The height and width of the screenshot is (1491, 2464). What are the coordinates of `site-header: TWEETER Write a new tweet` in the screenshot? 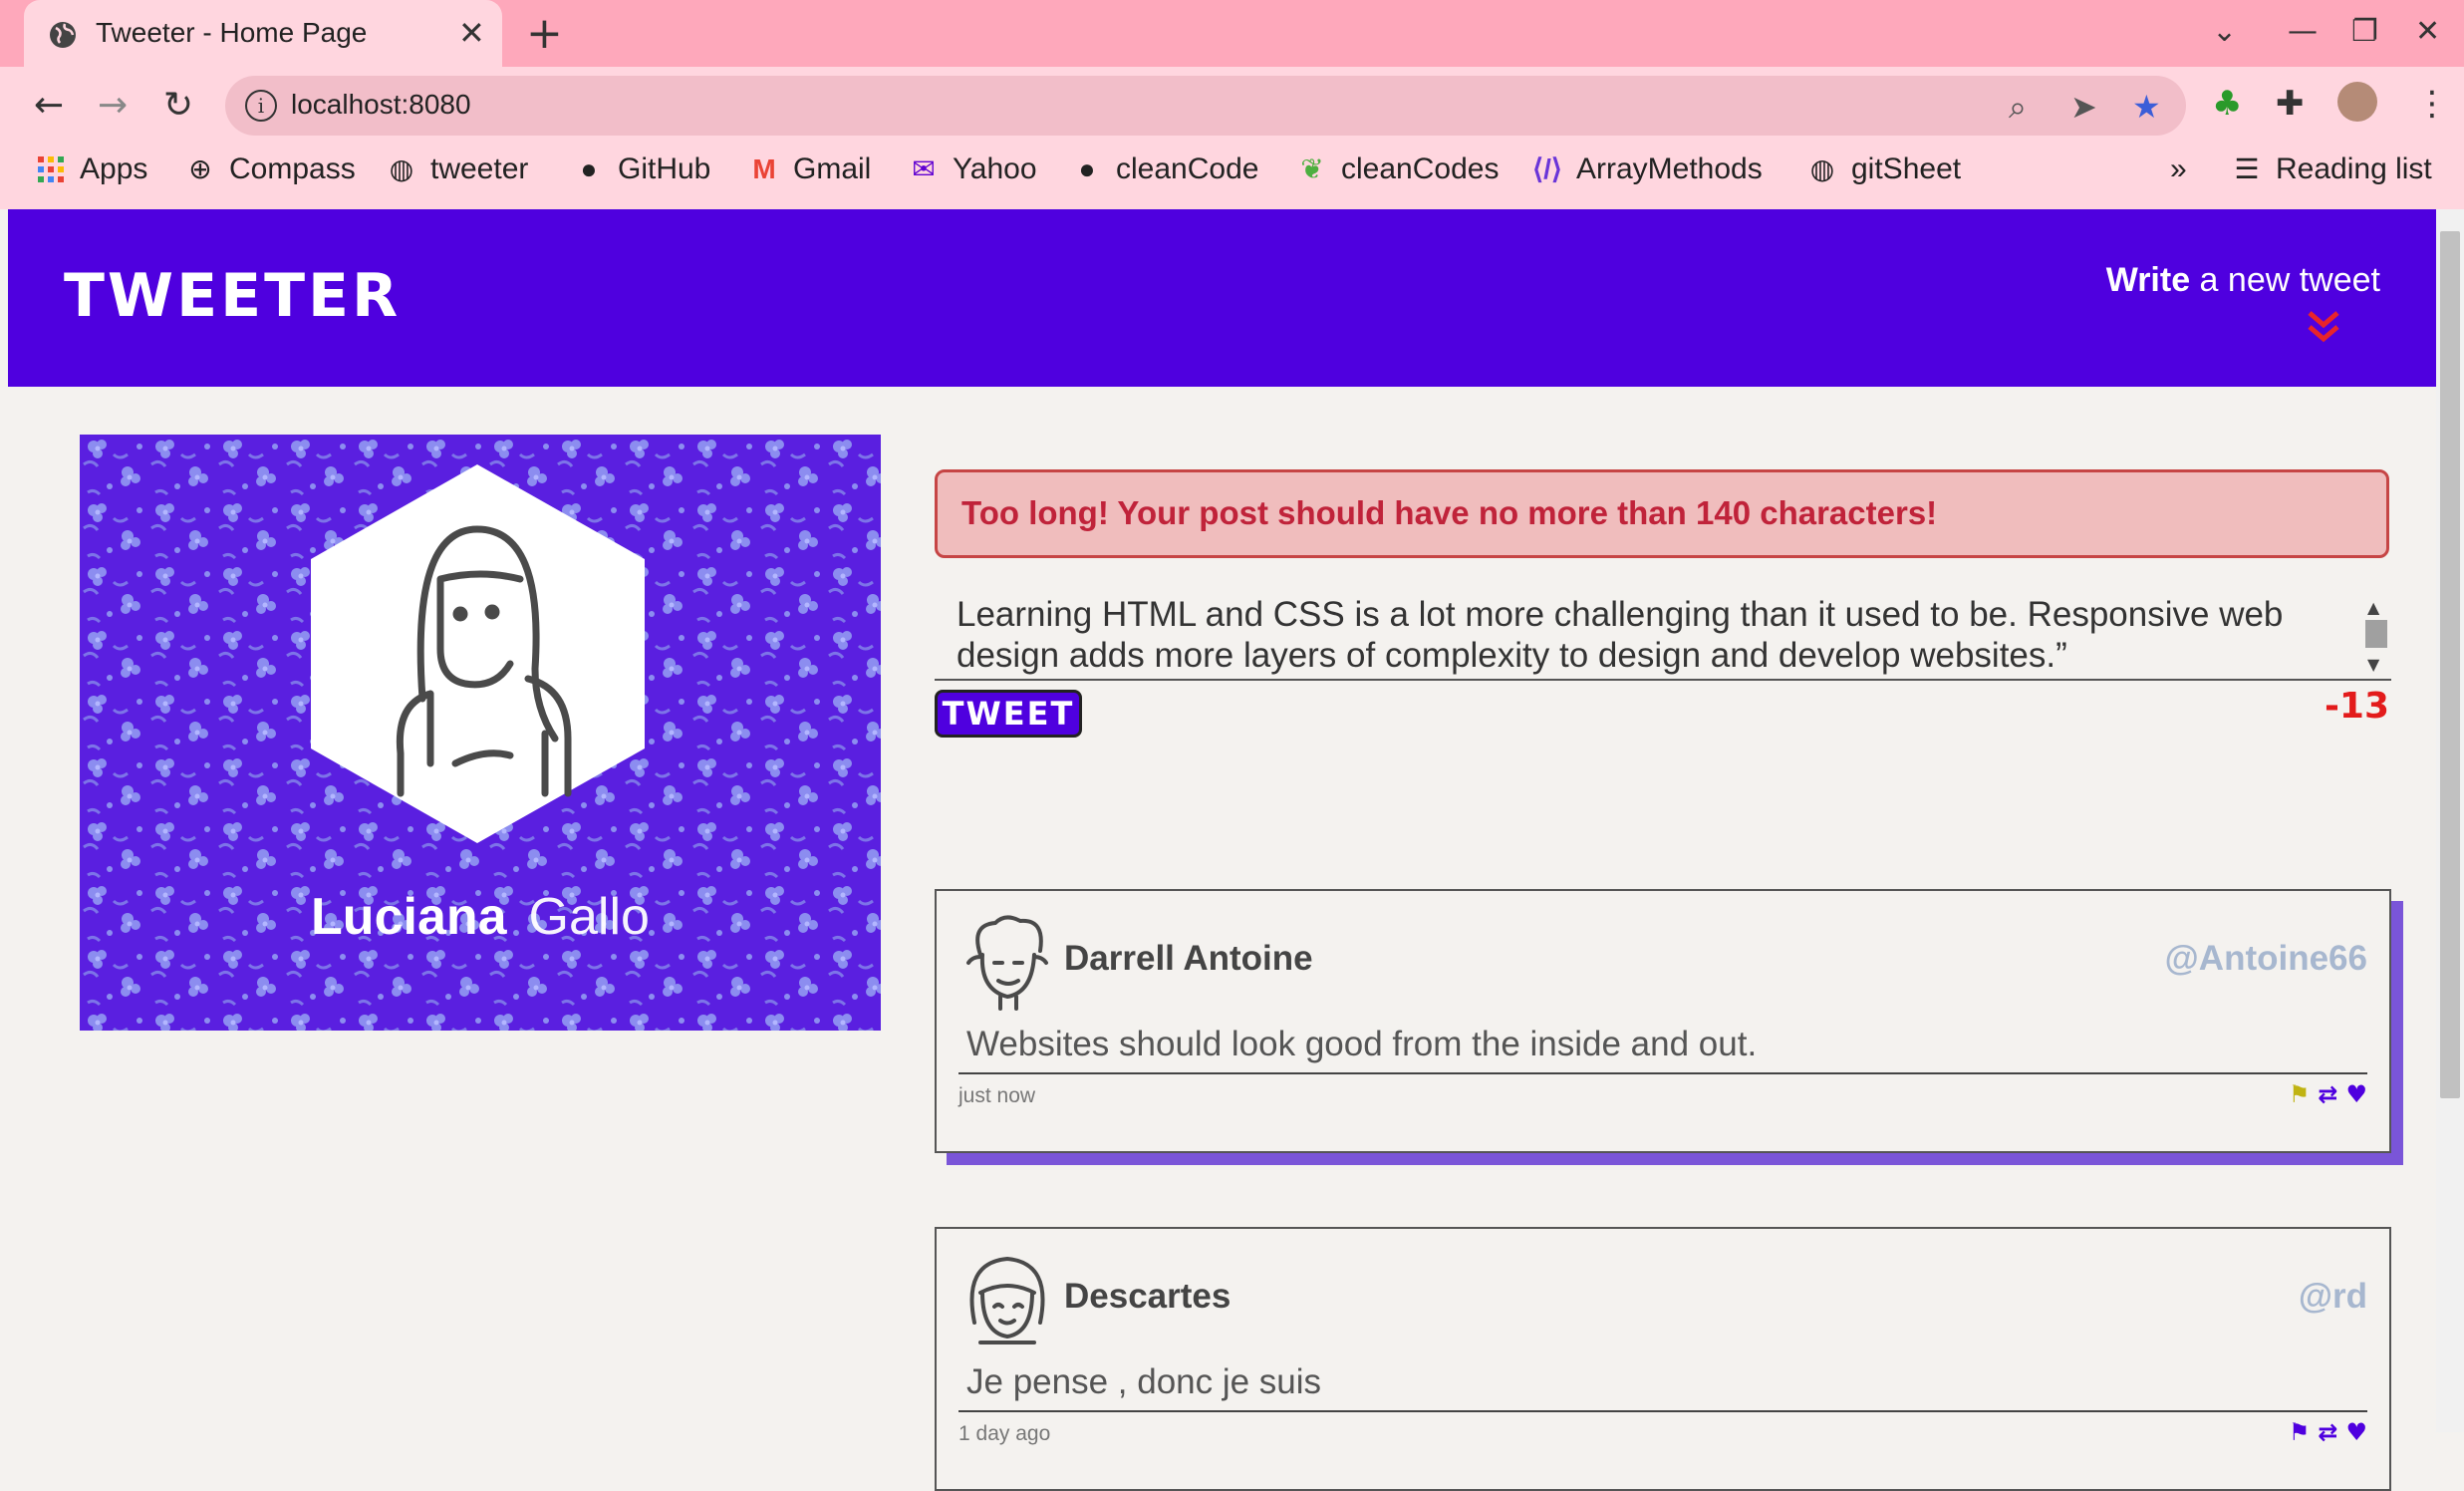 It's located at (1222, 298).